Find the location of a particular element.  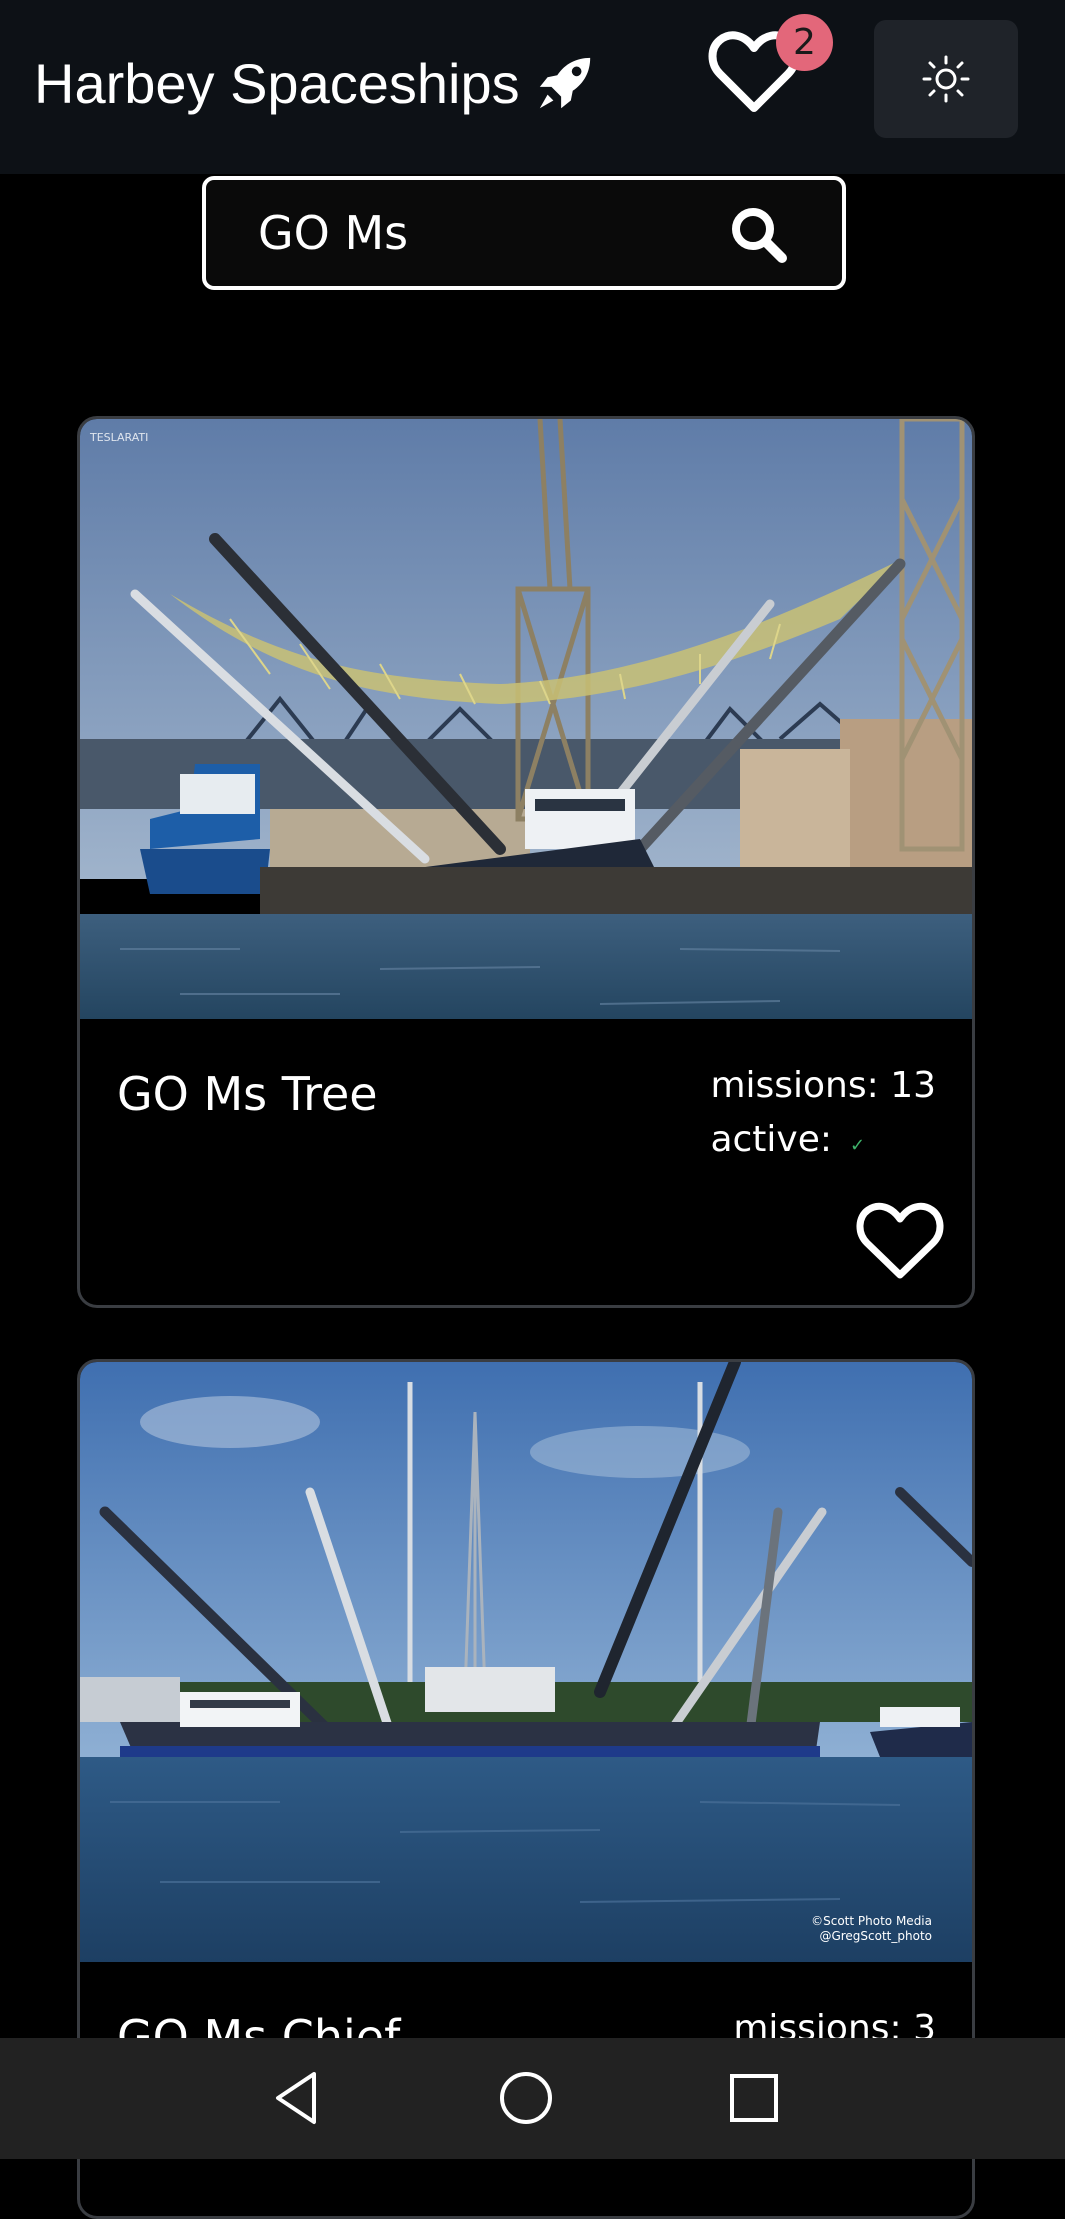

ship-meta: missions: 13 active: ✓ is located at coordinates (823, 1116).